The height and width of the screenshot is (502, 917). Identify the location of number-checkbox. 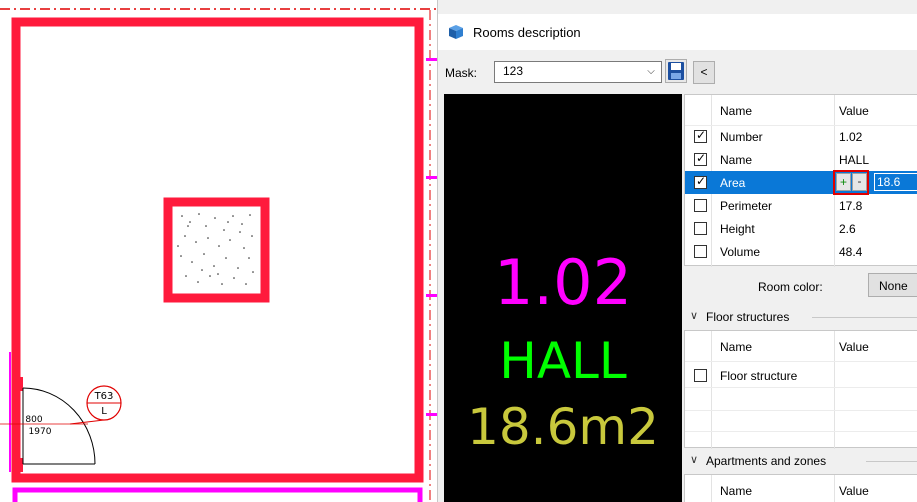
(700, 135).